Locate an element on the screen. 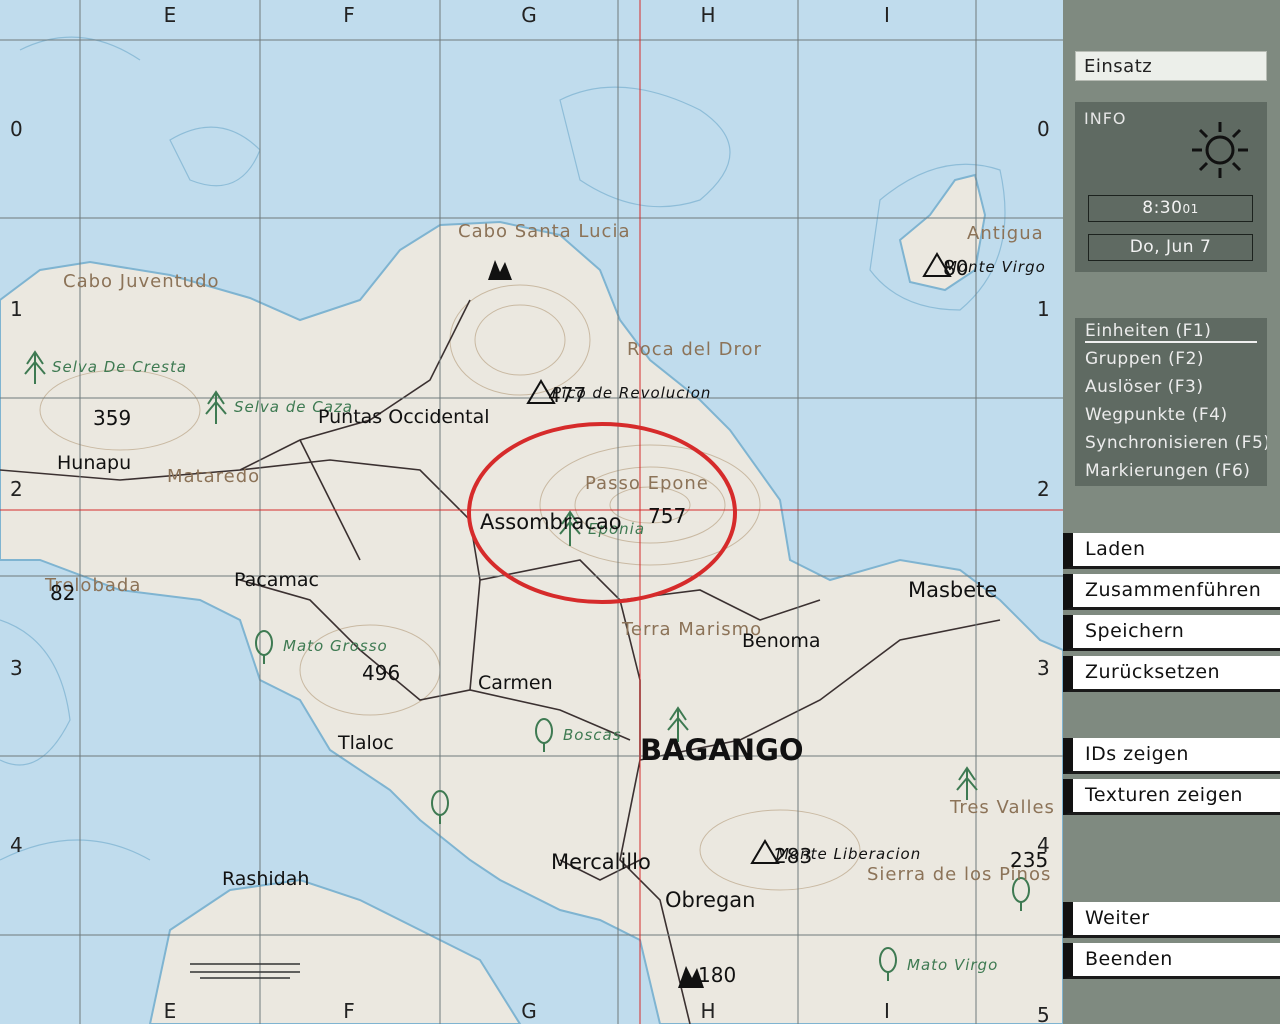 The width and height of the screenshot is (1280, 1024). grid-col-e-bottom: E is located at coordinates (170, 1011).